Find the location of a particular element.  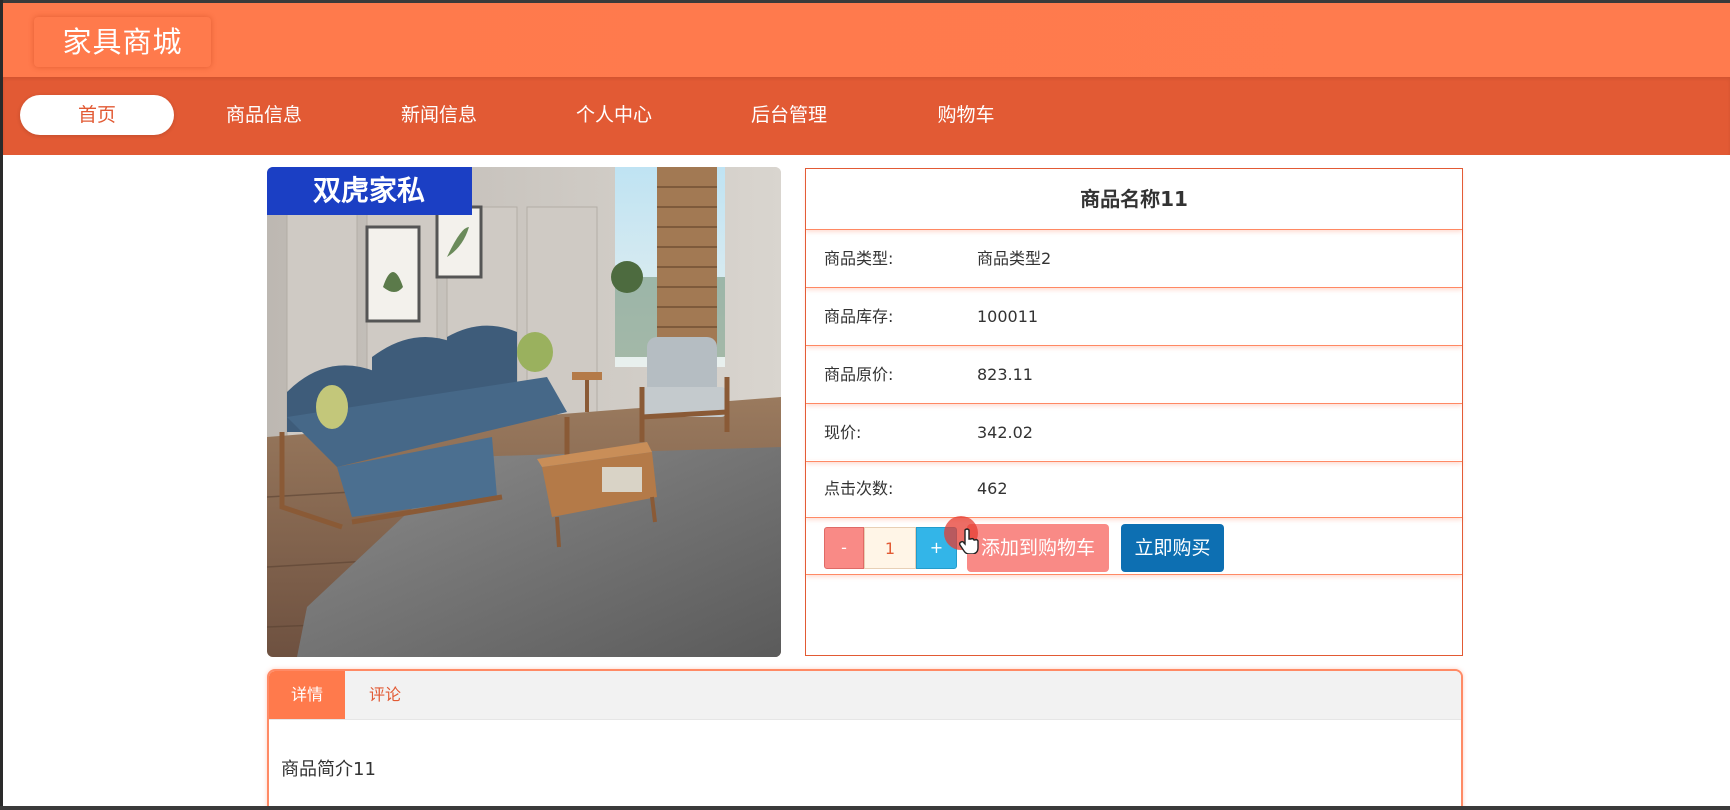

add-to-cart-button: 添加到购物车 is located at coordinates (1038, 548).